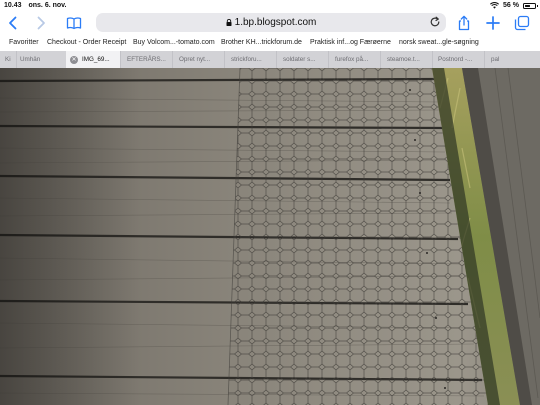 This screenshot has width=540, height=405. Describe the element at coordinates (511, 5) in the screenshot. I see `battery-percent: 56 %` at that location.